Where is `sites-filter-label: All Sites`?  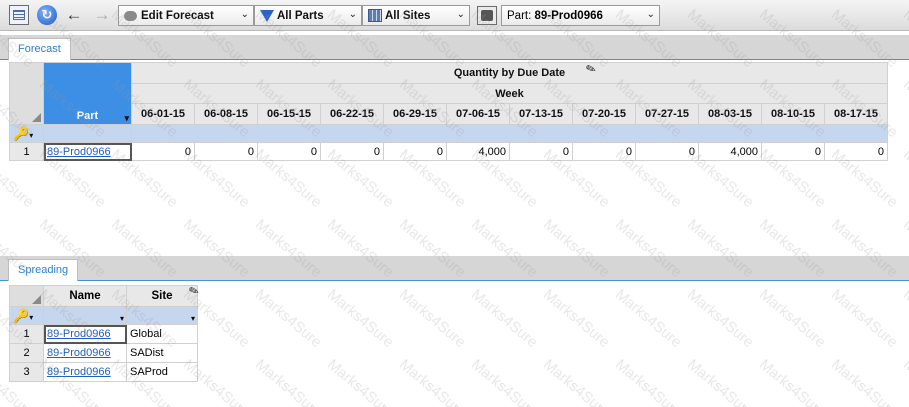 sites-filter-label: All Sites is located at coordinates (408, 15).